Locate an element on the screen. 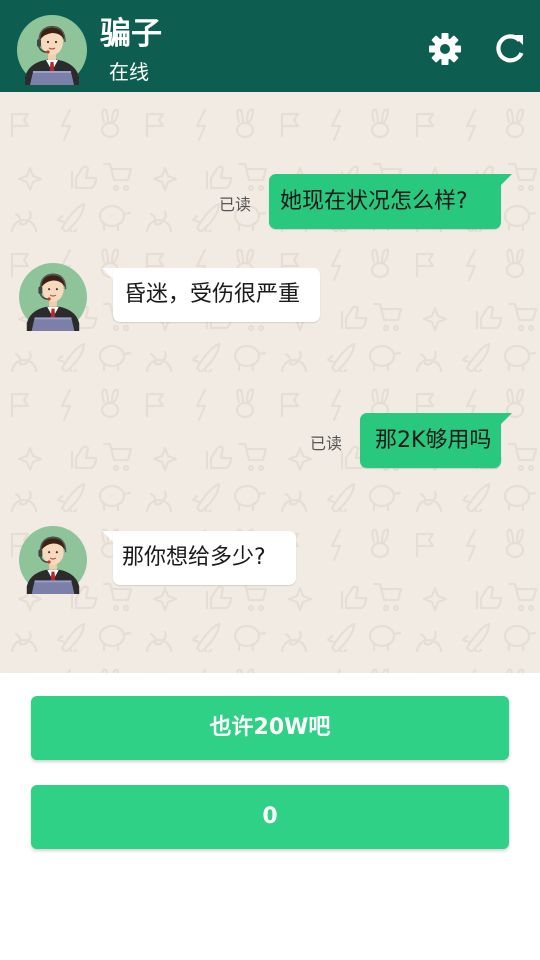 The image size is (540, 960). reply-option-button: 也许20W吧 is located at coordinates (270, 728).